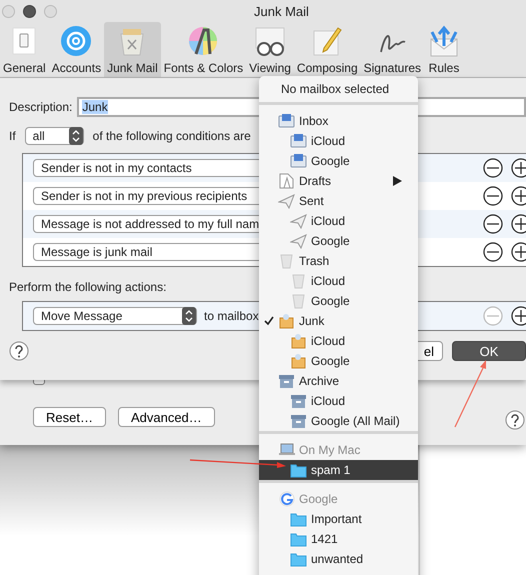 Image resolution: width=526 pixels, height=575 pixels. Describe the element at coordinates (286, 181) in the screenshot. I see `document-icon` at that location.